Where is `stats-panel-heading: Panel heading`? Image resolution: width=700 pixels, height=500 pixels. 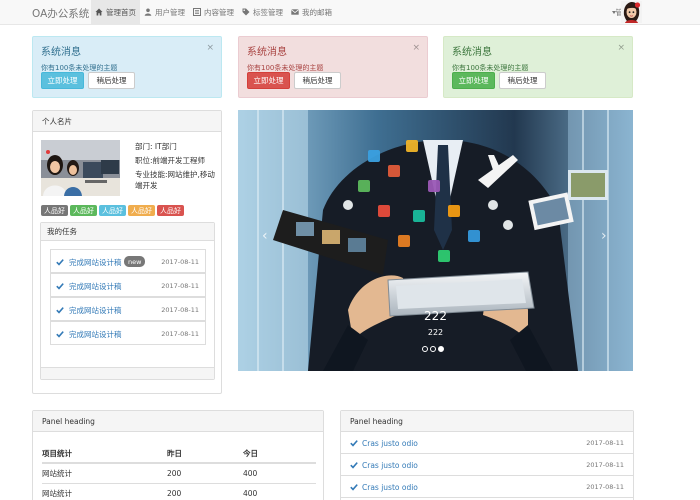 stats-panel-heading: Panel heading is located at coordinates (178, 421).